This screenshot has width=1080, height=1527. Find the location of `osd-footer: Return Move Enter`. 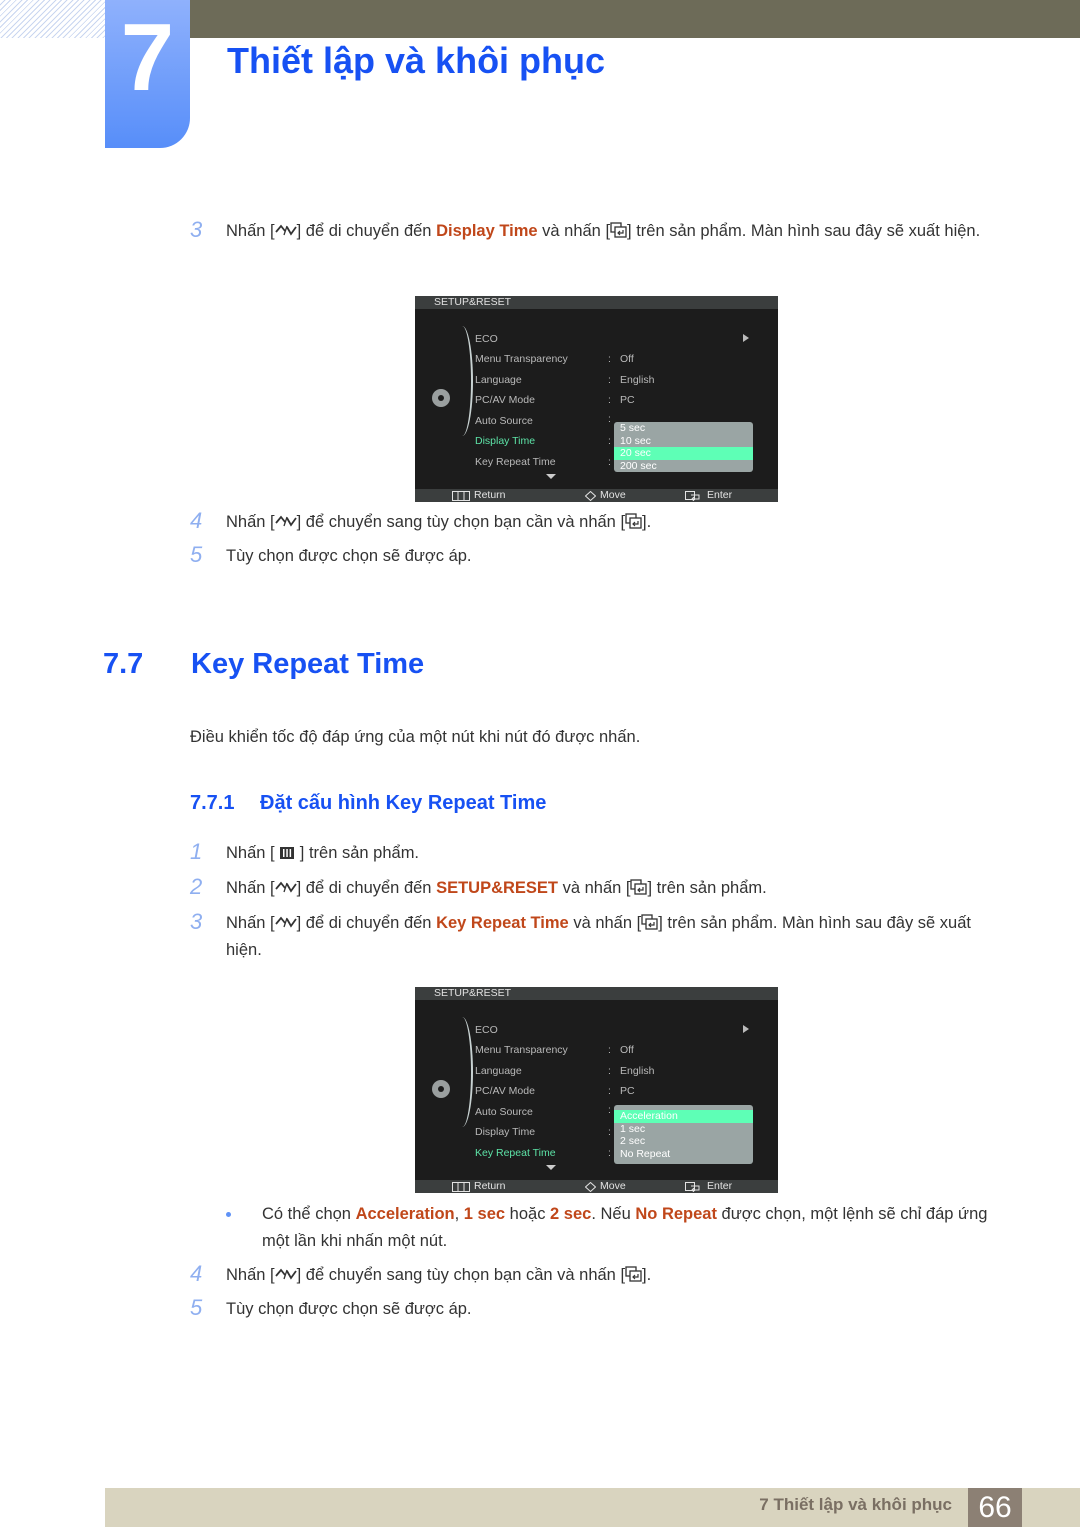

osd-footer: Return Move Enter is located at coordinates (596, 495).